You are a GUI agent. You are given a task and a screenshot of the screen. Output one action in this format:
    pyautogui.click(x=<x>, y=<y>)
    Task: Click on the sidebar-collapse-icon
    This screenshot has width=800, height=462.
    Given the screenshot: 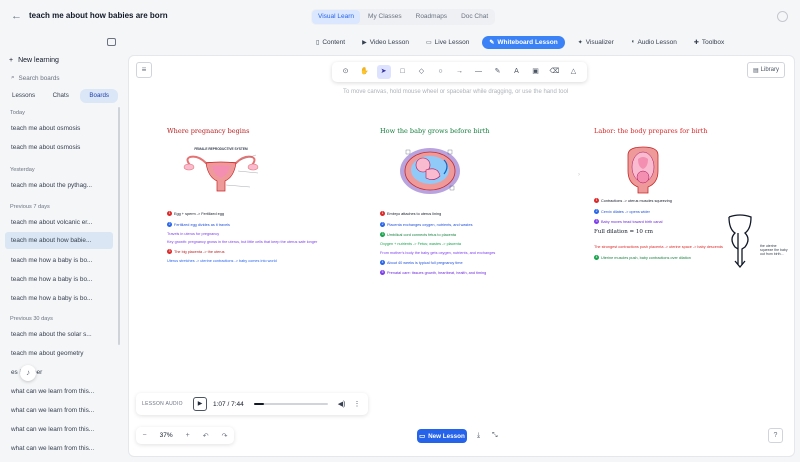 What is the action you would take?
    pyautogui.click(x=111, y=42)
    